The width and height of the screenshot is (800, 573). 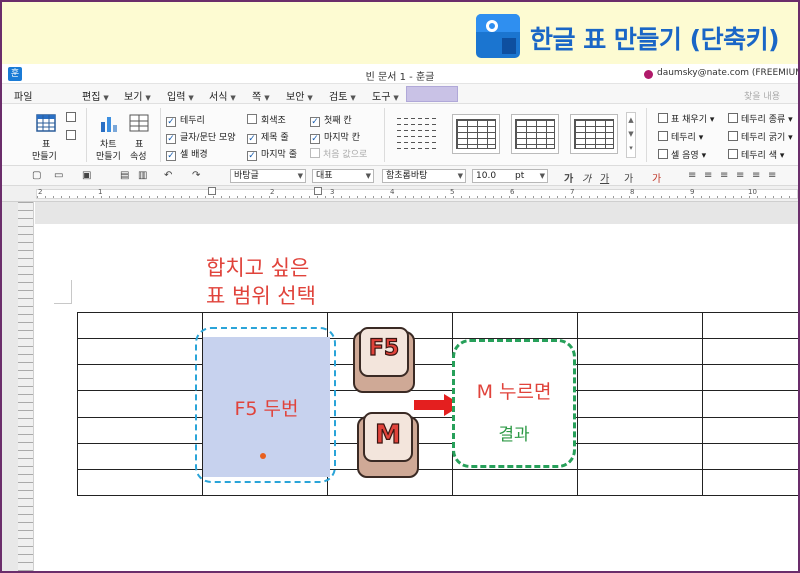 I want to click on bold-button: 가, so click(x=568, y=177).